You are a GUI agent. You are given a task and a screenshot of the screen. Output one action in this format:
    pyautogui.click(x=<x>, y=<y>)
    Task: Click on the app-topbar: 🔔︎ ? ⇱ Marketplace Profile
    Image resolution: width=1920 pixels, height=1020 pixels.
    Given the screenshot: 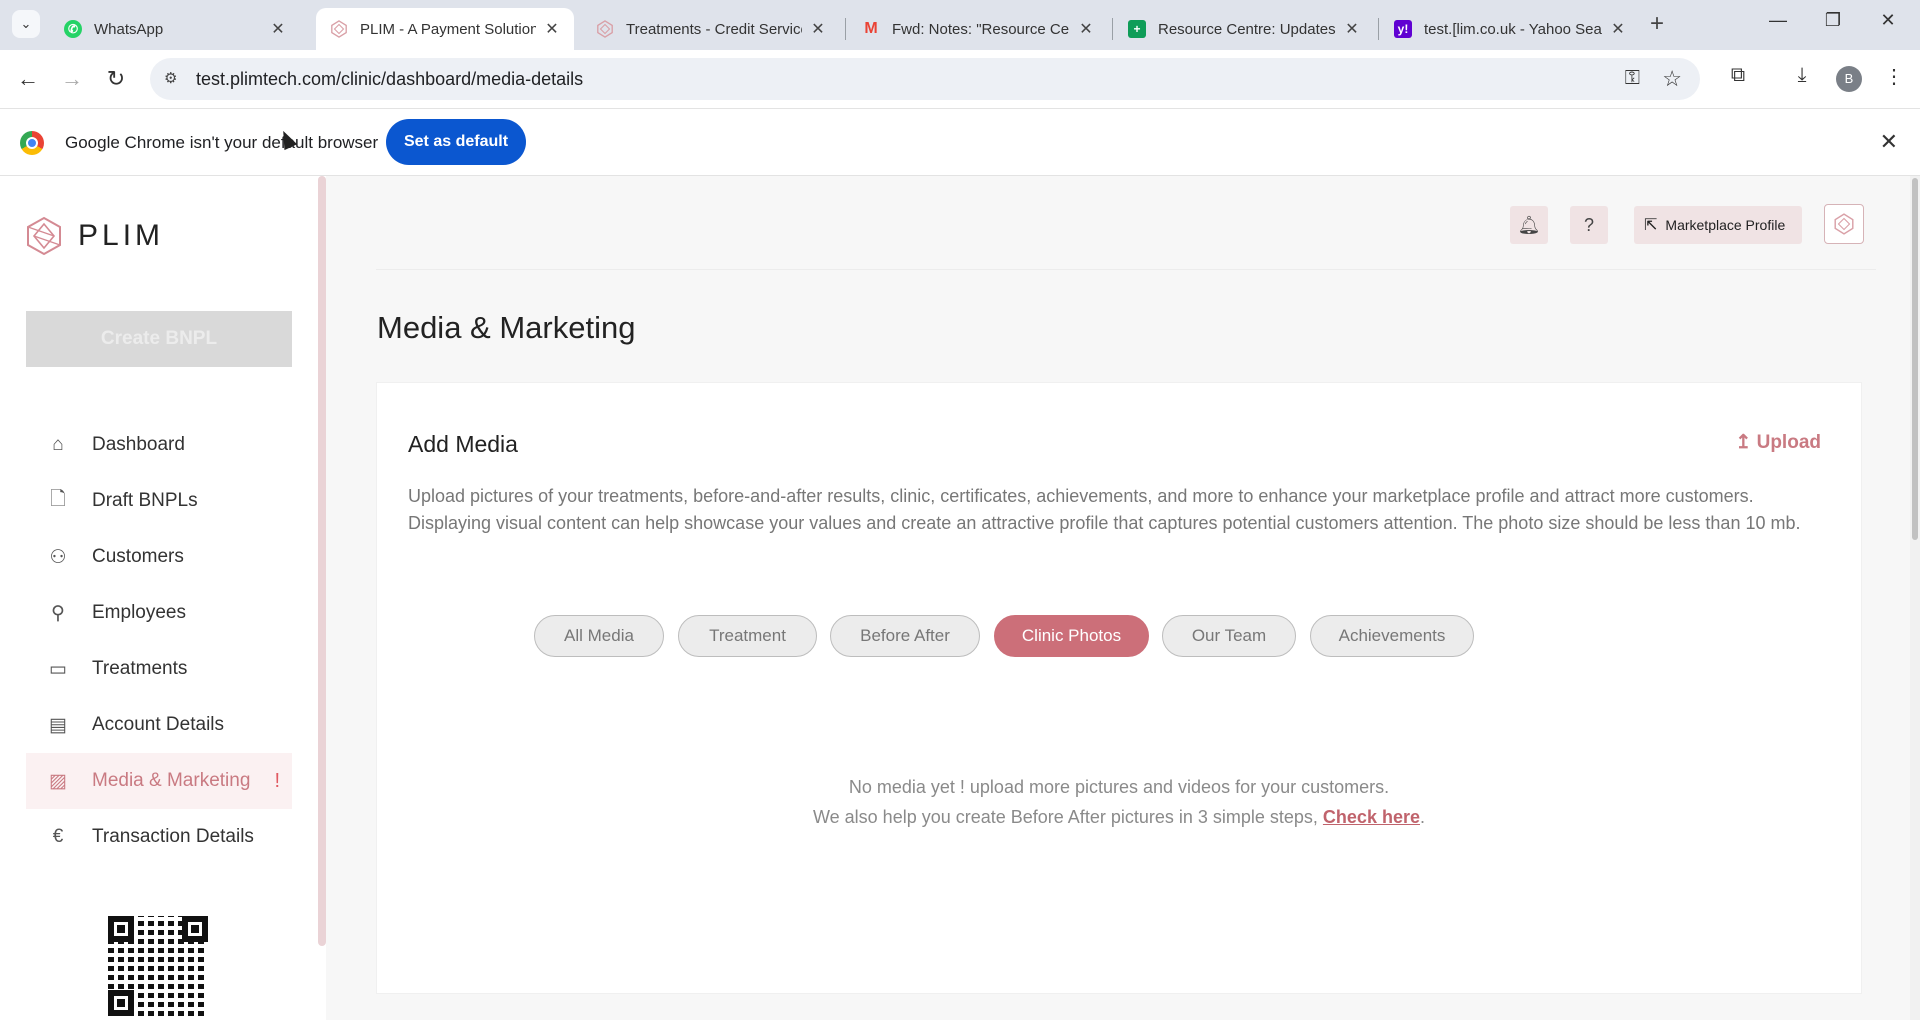 What is the action you would take?
    pyautogui.click(x=1123, y=223)
    